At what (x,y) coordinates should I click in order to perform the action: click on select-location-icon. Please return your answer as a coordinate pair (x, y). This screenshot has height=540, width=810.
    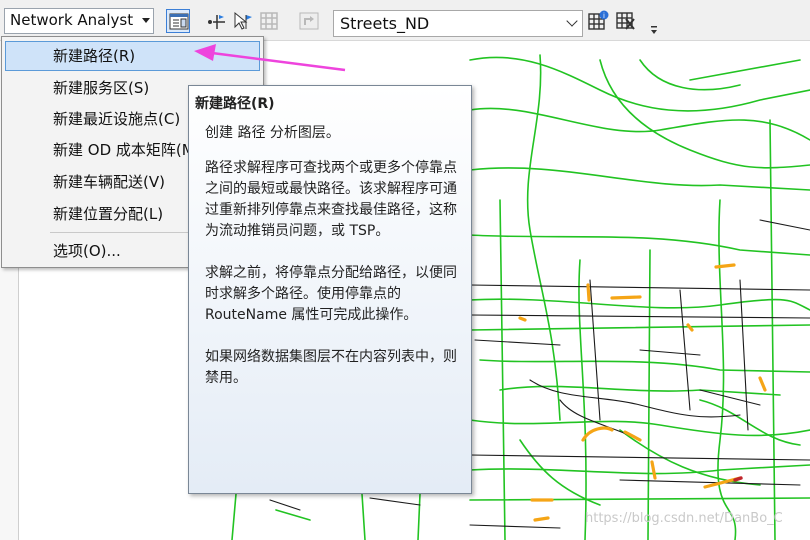
    Looking at the image, I should click on (243, 20).